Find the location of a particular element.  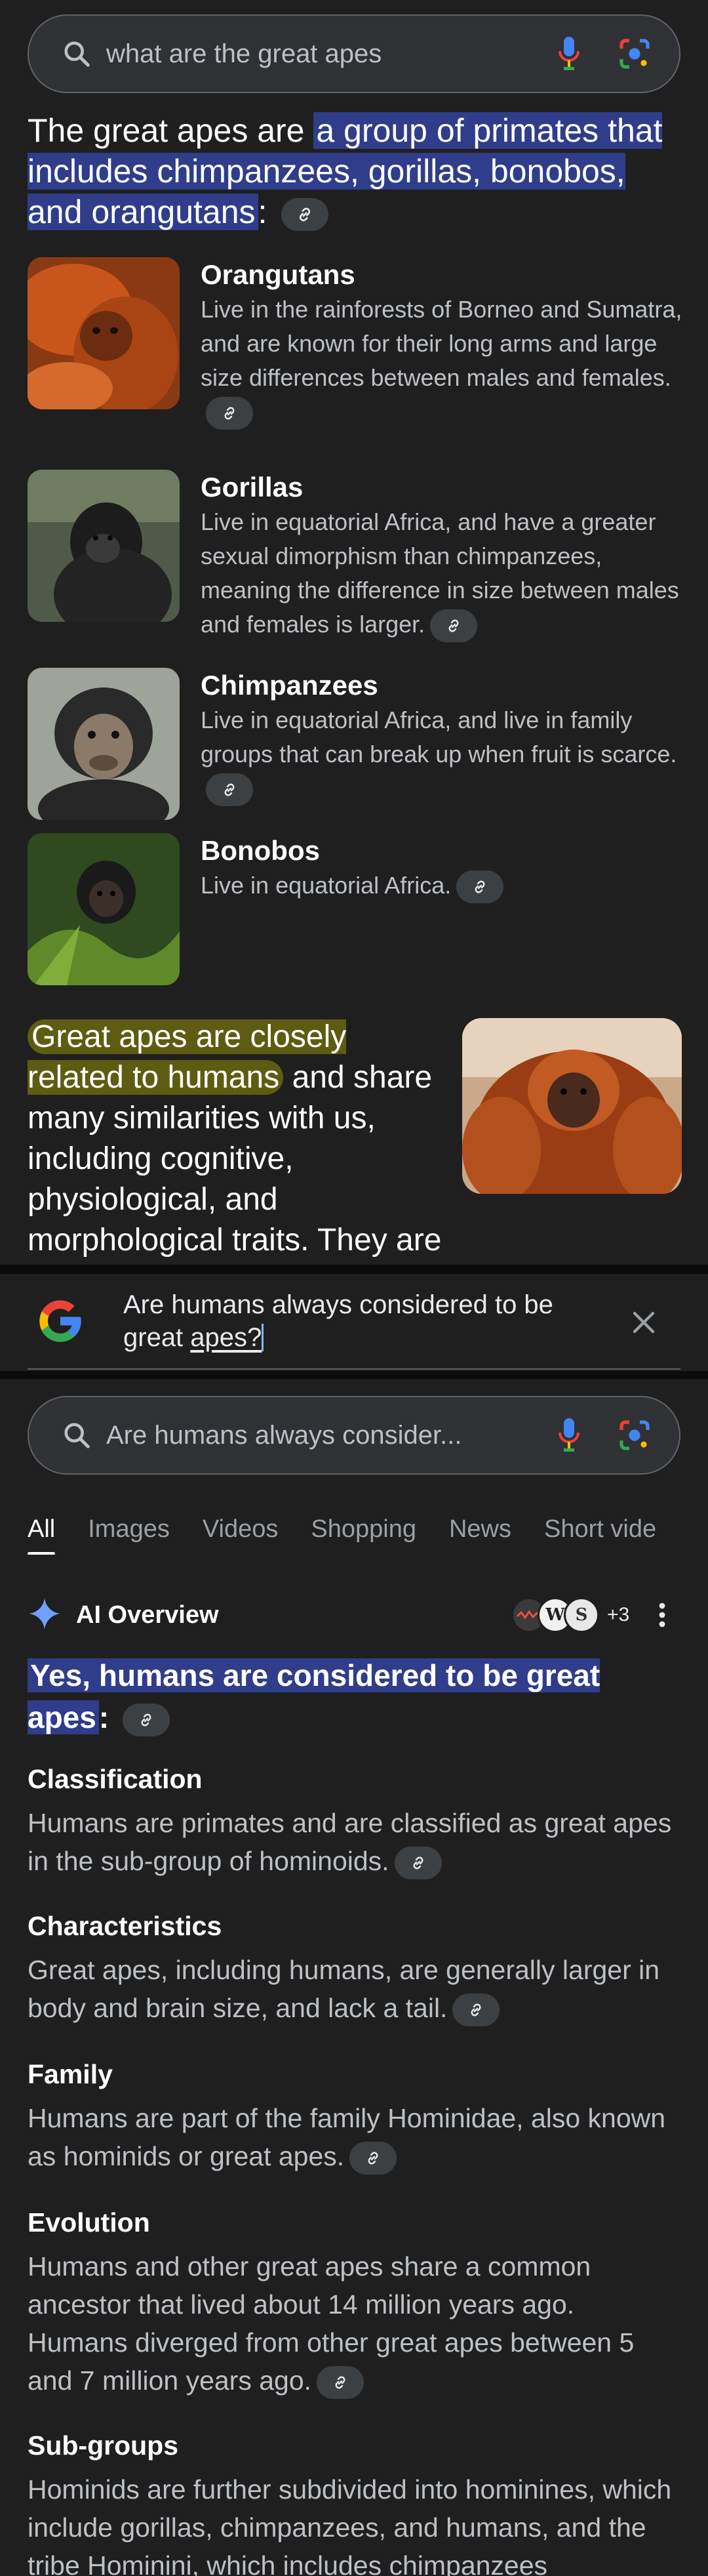

section-heading: Evolution is located at coordinates (89, 2222).